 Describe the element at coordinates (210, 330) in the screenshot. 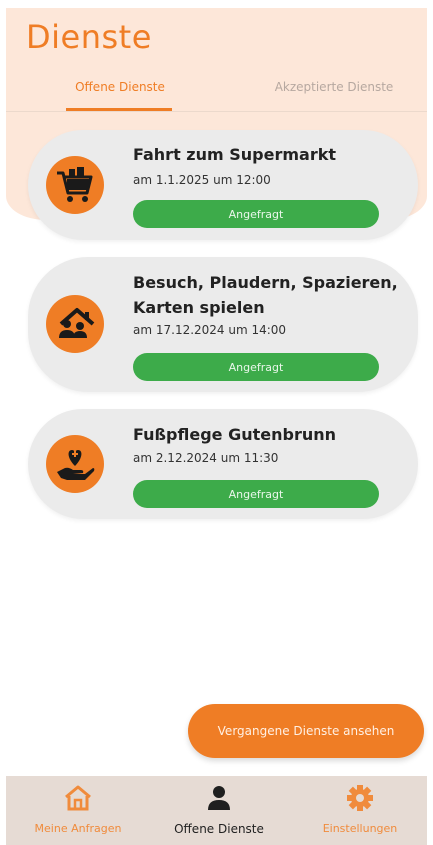

I see `service-date: am 17.12.2024 um 14:00` at that location.